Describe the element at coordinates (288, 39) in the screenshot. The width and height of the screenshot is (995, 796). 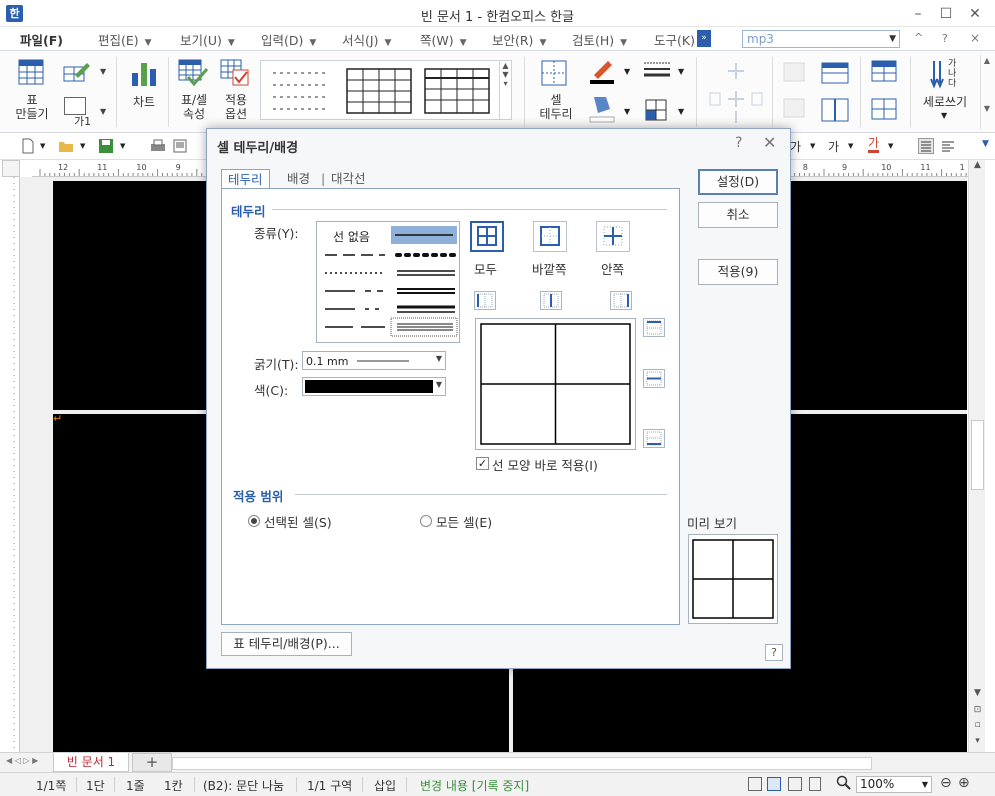
I see `menu-insert: 입력(D) ▼` at that location.